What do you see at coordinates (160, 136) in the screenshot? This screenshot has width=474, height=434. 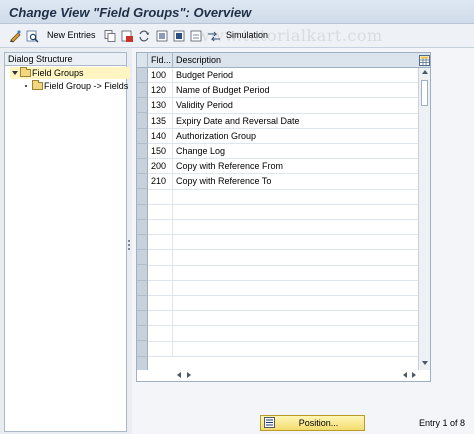 I see `field-group-cell: 140` at bounding box center [160, 136].